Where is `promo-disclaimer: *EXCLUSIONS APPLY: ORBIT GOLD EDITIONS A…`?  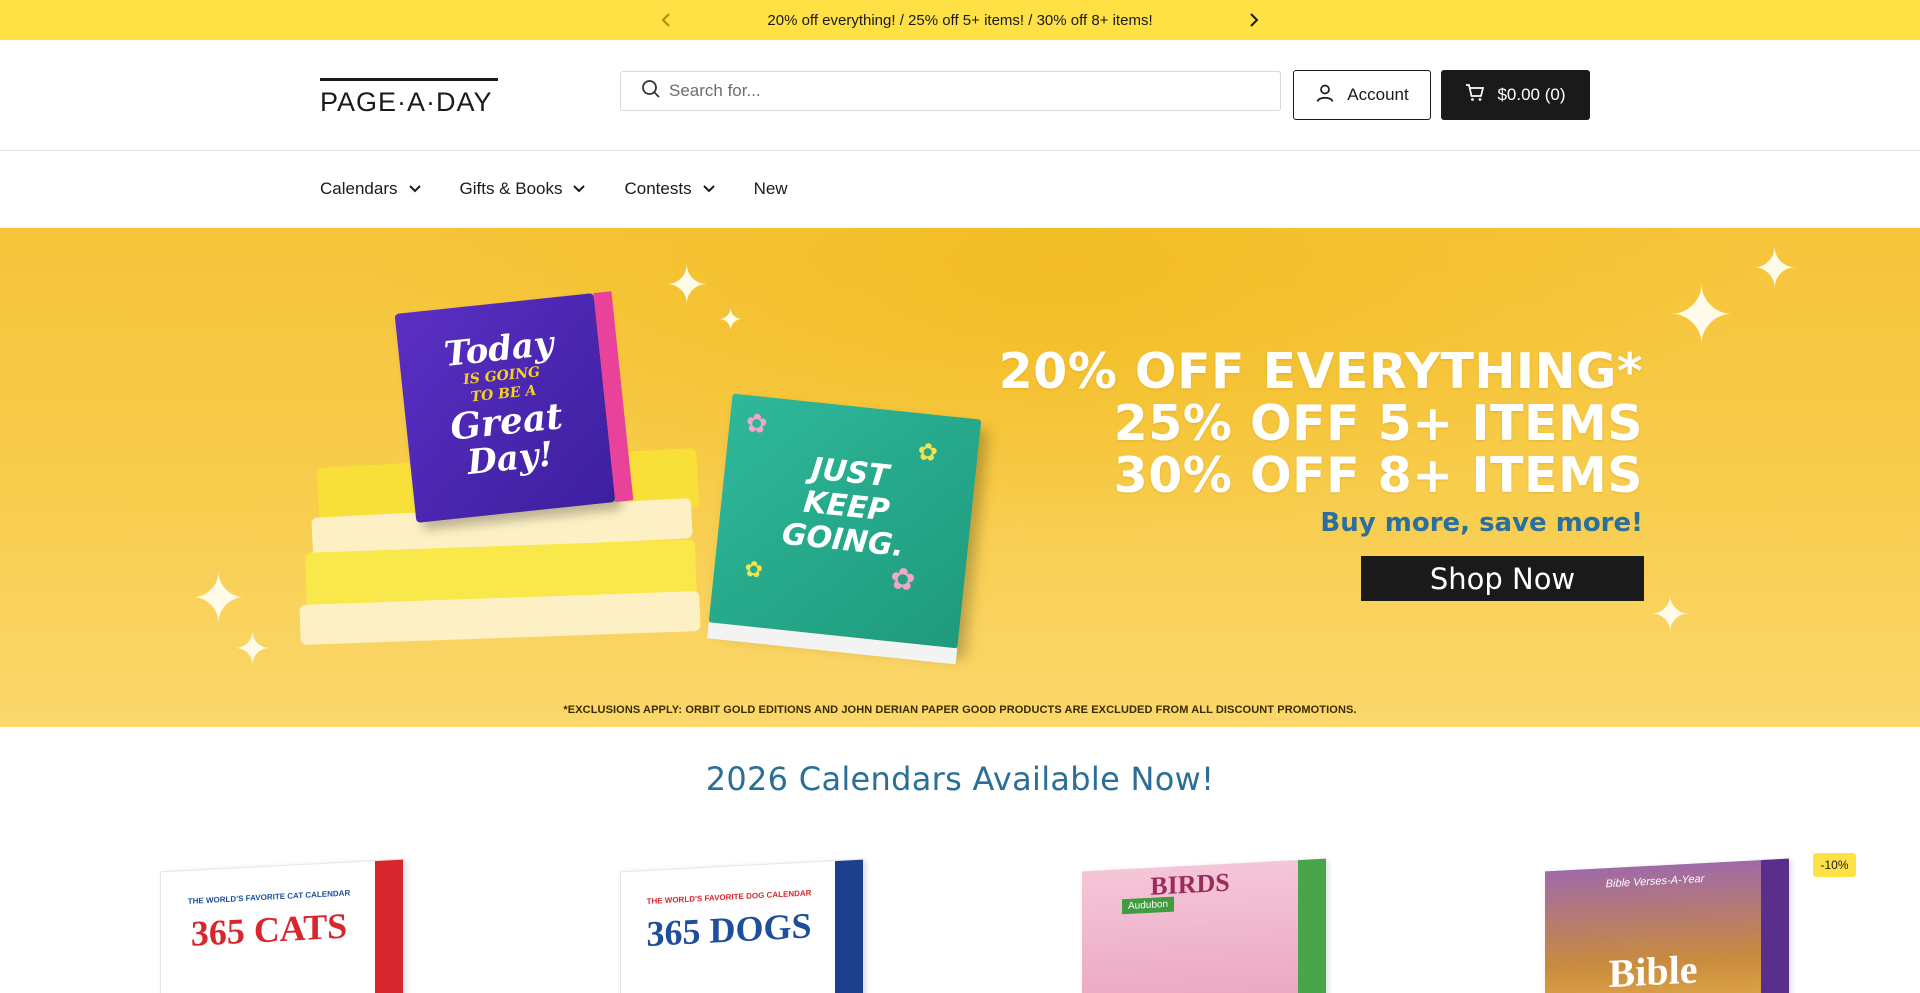
promo-disclaimer: *EXCLUSIONS APPLY: ORBIT GOLD EDITIONS A… is located at coordinates (960, 710).